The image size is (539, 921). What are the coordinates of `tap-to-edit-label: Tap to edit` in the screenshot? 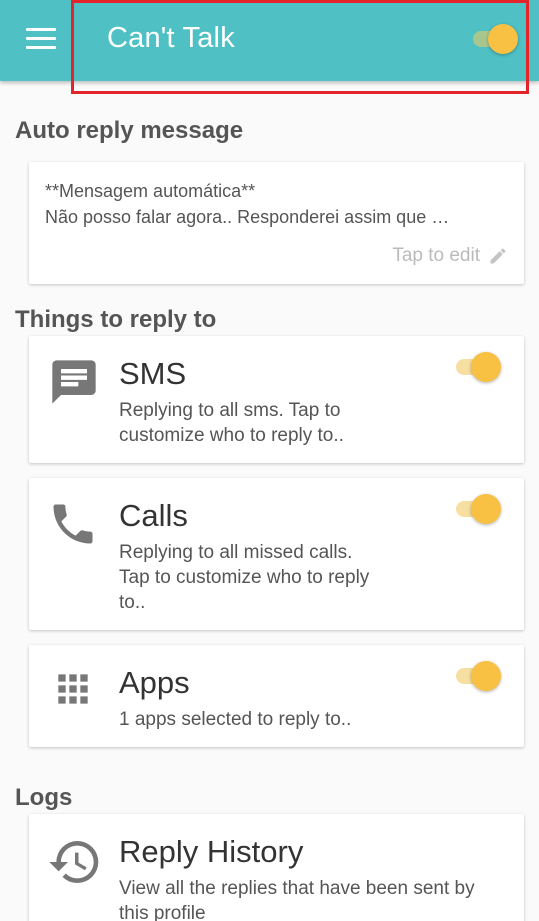 It's located at (436, 255).